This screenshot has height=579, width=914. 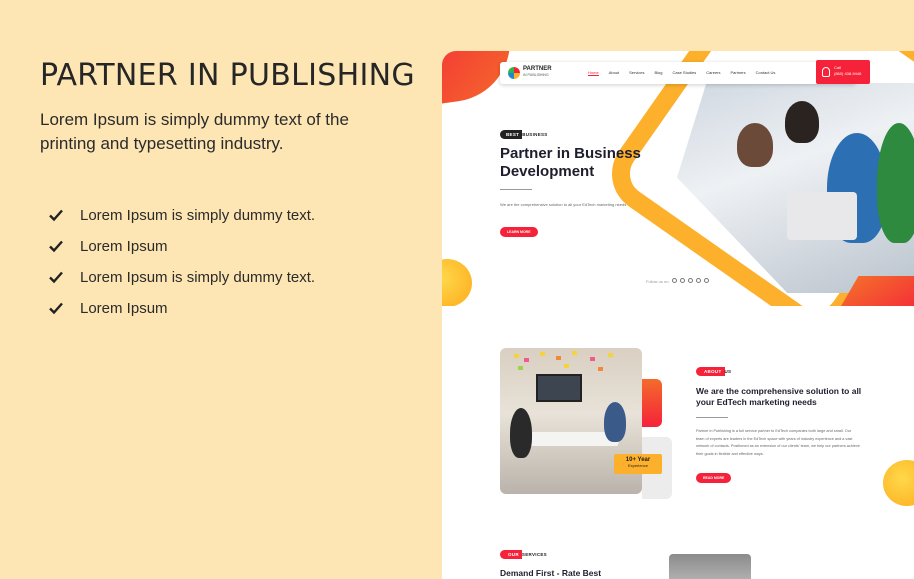 I want to click on about-badge: ABOUT US, so click(x=713, y=371).